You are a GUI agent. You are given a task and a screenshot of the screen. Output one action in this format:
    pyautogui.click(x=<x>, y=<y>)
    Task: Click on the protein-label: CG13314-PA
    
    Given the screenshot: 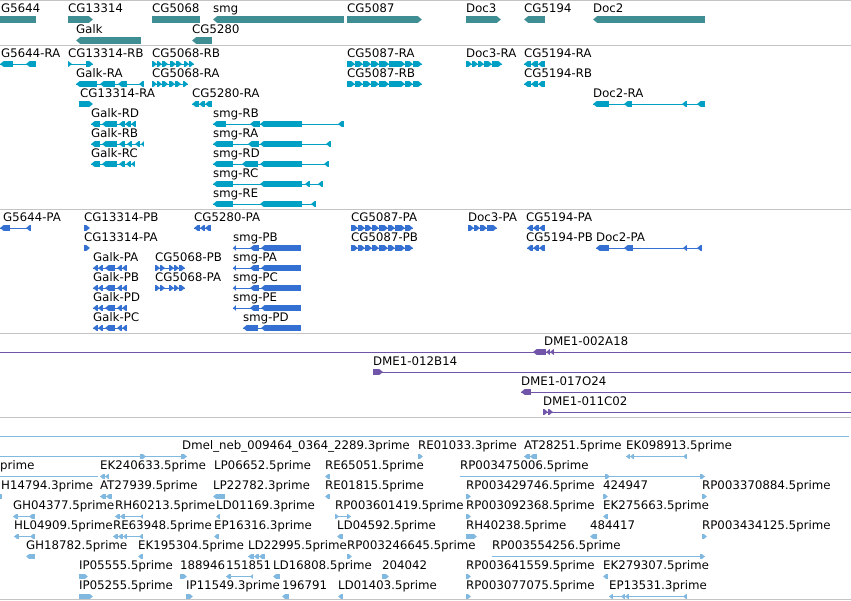 What is the action you would take?
    pyautogui.click(x=121, y=237)
    